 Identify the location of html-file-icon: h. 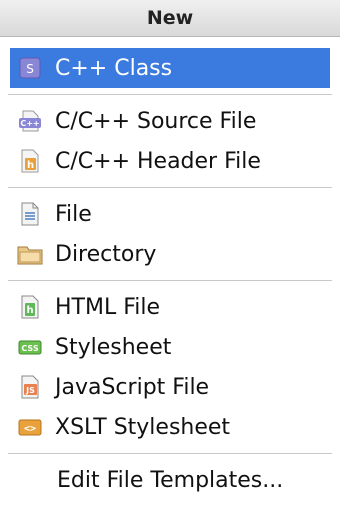
(30, 307).